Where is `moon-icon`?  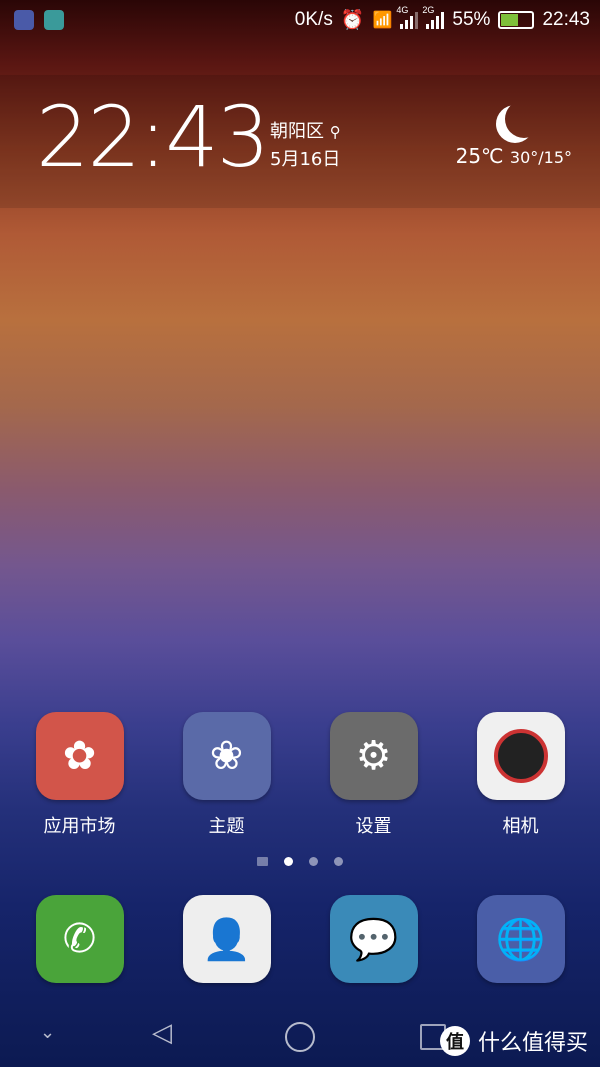
moon-icon is located at coordinates (524, 119).